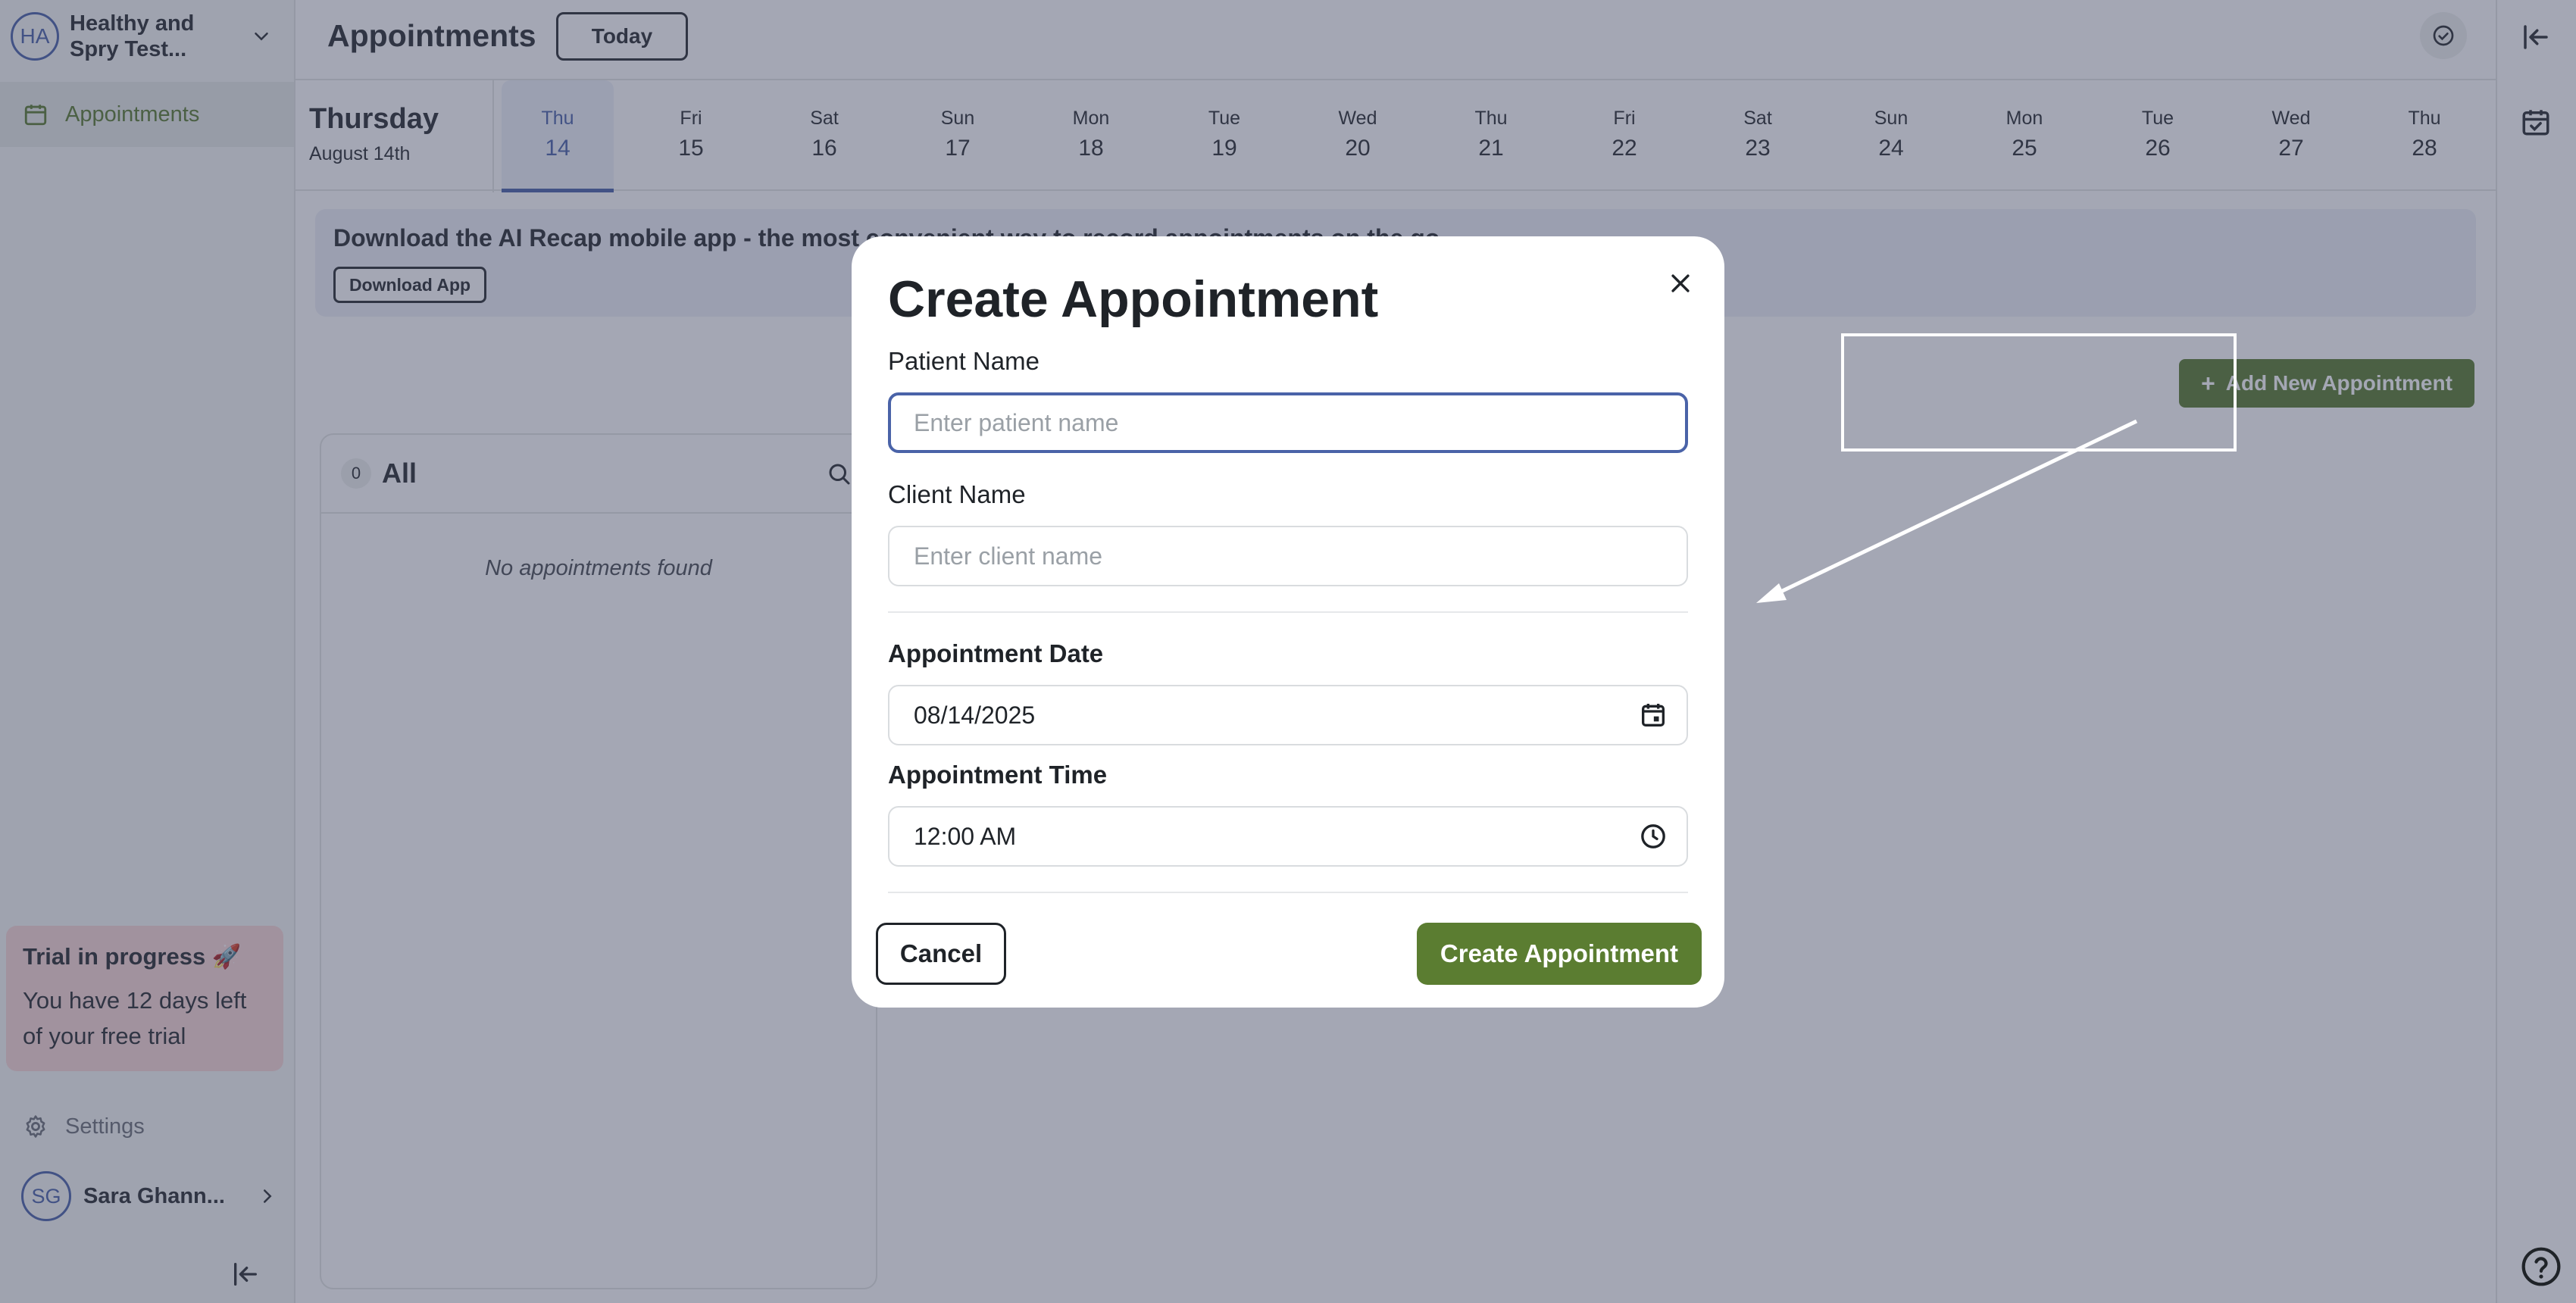  What do you see at coordinates (965, 836) in the screenshot?
I see `time-value: 12:00 AM` at bounding box center [965, 836].